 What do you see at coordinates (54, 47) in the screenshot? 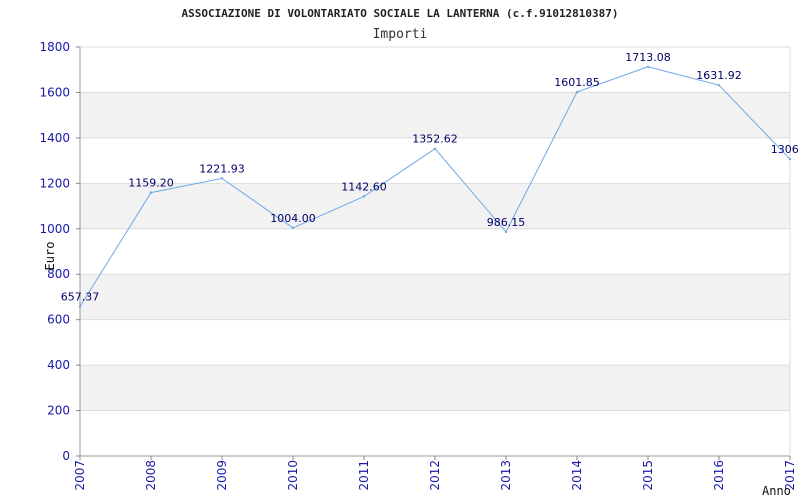
I see `y-tick-label: 1800` at bounding box center [54, 47].